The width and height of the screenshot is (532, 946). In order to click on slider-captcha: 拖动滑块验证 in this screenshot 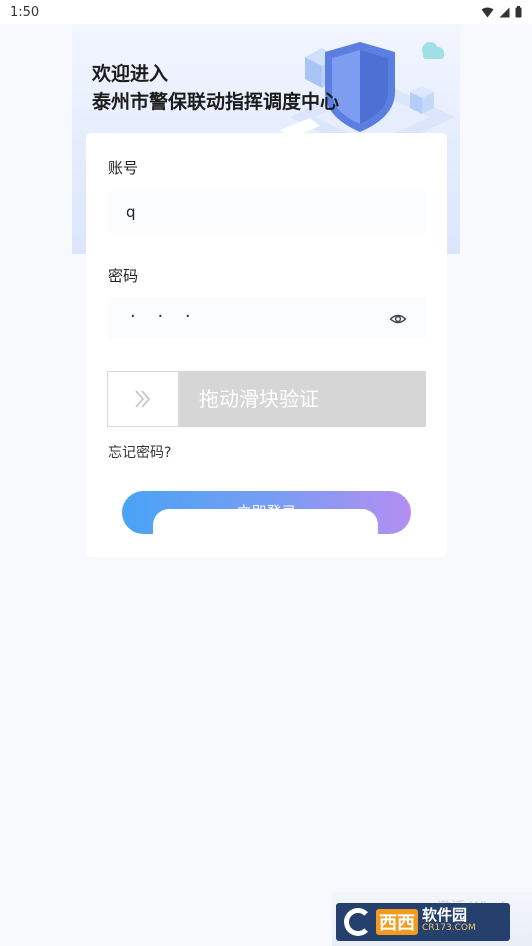, I will do `click(266, 399)`.